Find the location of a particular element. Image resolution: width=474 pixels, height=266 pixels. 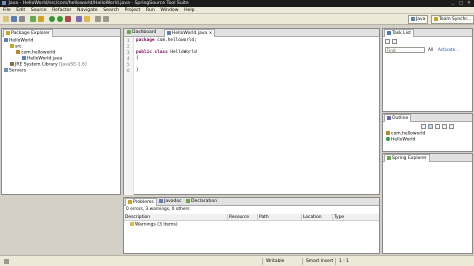

tab-dashboard: Dashboard is located at coordinates (141, 33).